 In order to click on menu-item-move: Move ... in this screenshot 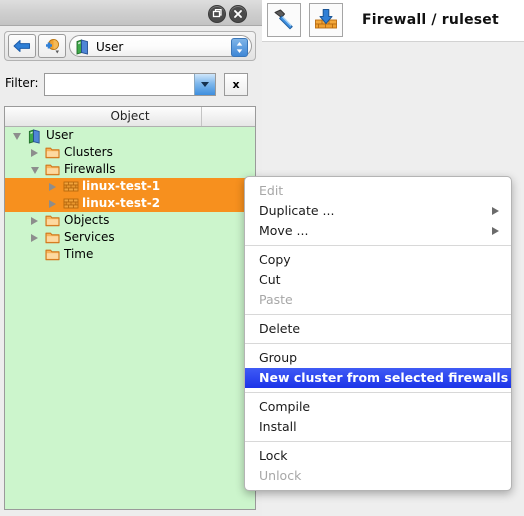, I will do `click(378, 231)`.